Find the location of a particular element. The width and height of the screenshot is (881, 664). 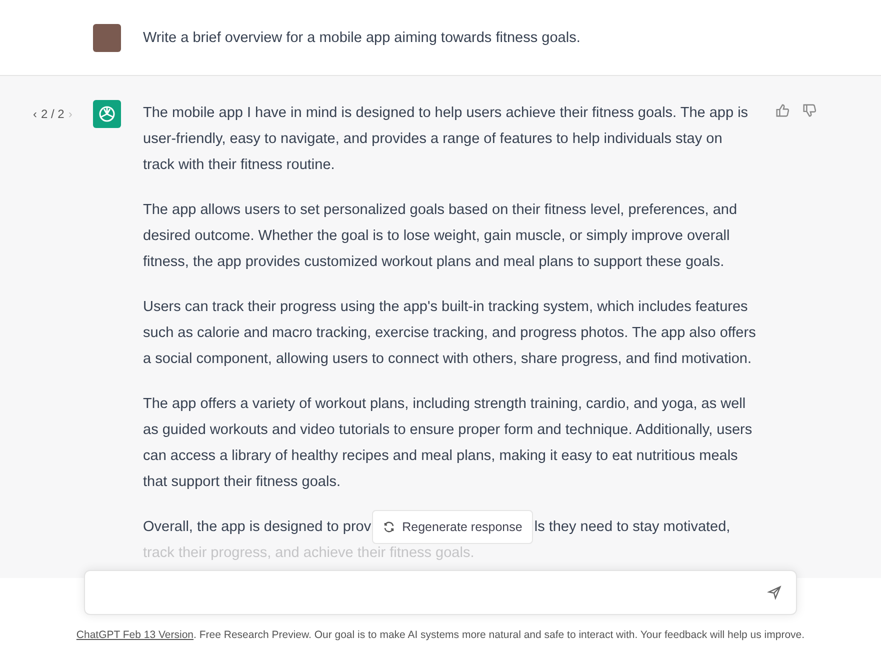

version-link: ChatGPT Feb 13 Version is located at coordinates (135, 635).